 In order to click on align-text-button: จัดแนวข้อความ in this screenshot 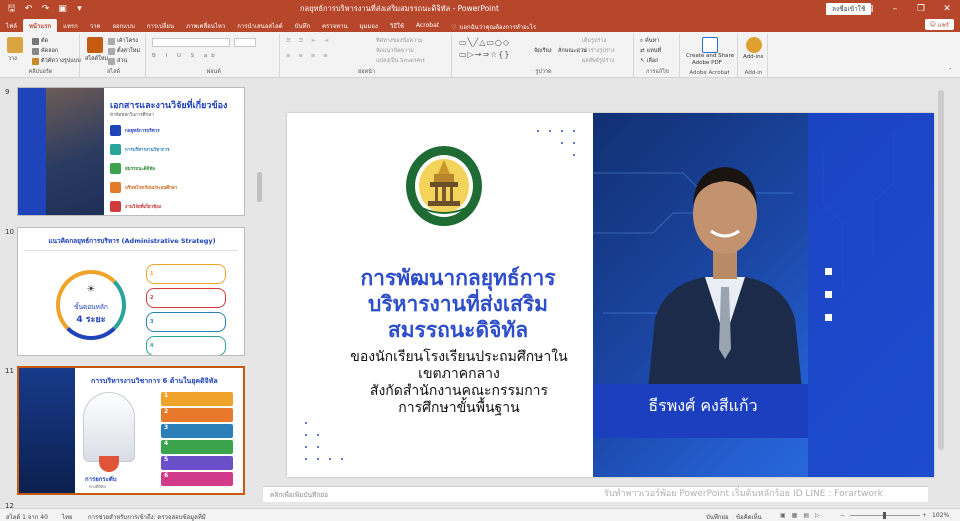, I will do `click(395, 51)`.